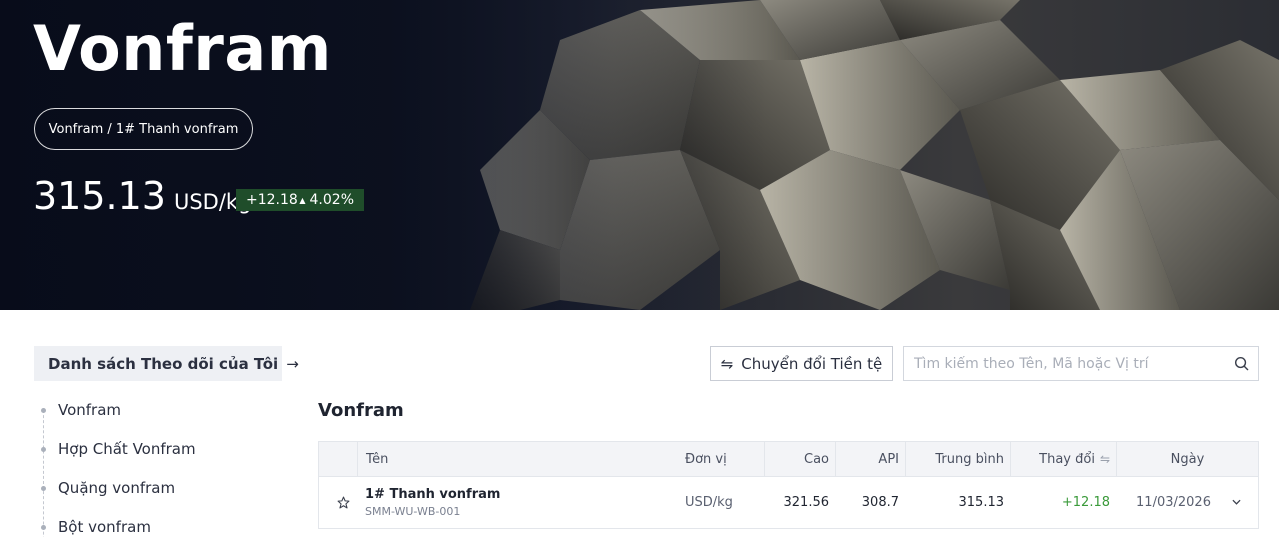 This screenshot has width=1279, height=537. I want to click on currency-convert-label: Chuyển đổi Tiền tệ, so click(812, 363).